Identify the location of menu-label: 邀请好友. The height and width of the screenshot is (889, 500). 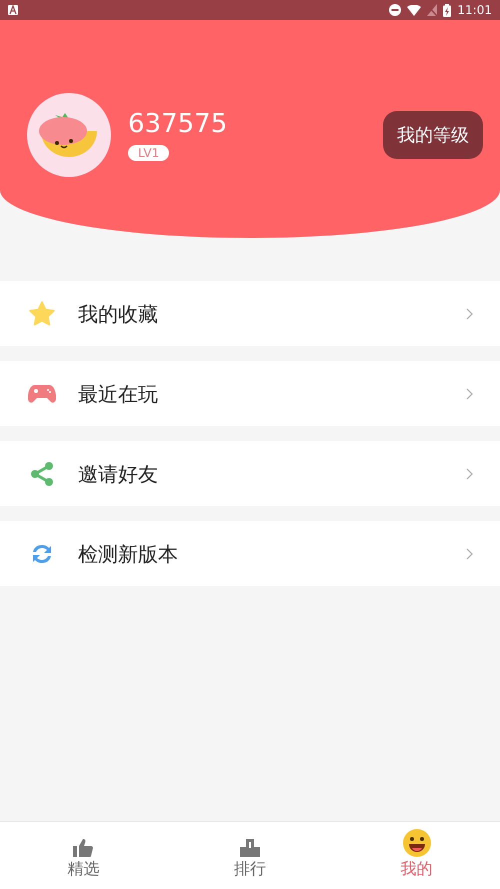
(118, 474).